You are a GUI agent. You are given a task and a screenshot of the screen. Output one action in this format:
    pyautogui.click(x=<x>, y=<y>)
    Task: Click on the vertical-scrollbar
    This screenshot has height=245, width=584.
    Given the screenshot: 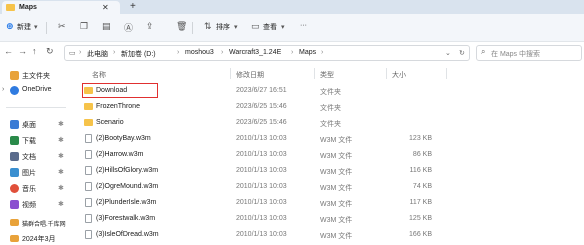 What is the action you would take?
    pyautogui.click(x=577, y=153)
    